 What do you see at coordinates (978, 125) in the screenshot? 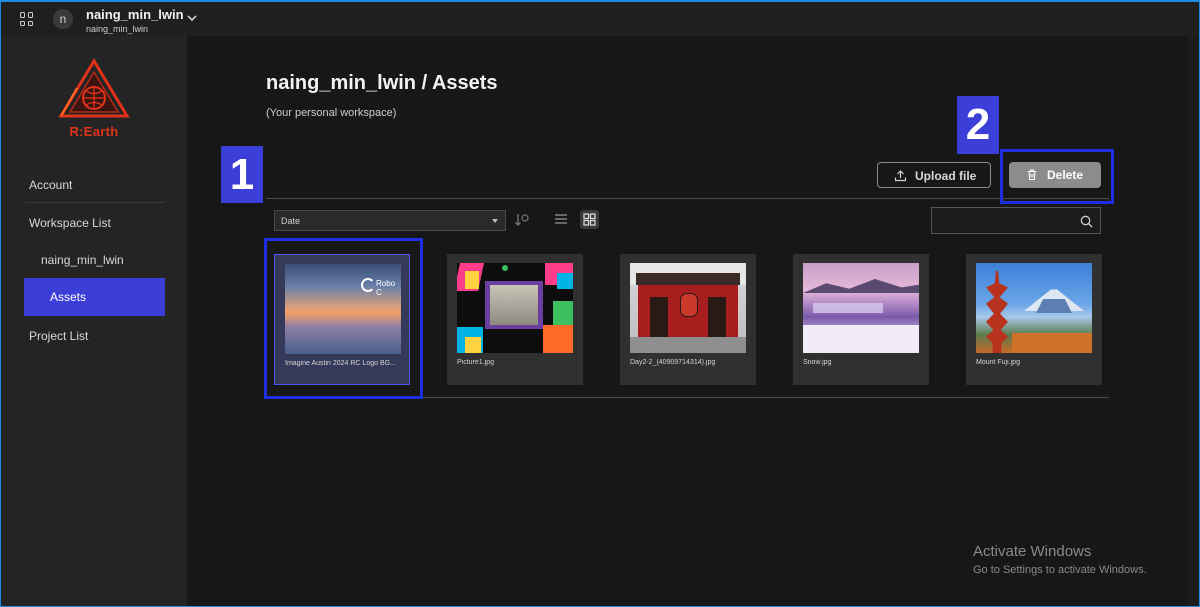
I see `annotation-badge-2: 2` at bounding box center [978, 125].